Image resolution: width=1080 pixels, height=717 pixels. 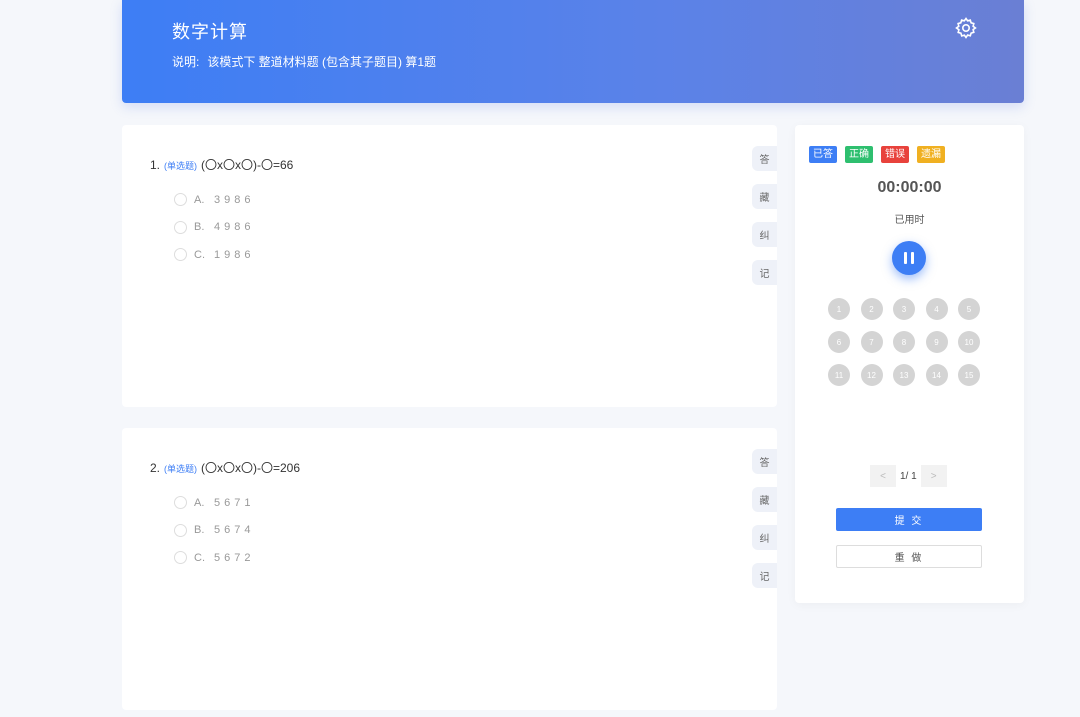 I want to click on question-stem: (〇x〇x〇)-〇=66, so click(x=247, y=165).